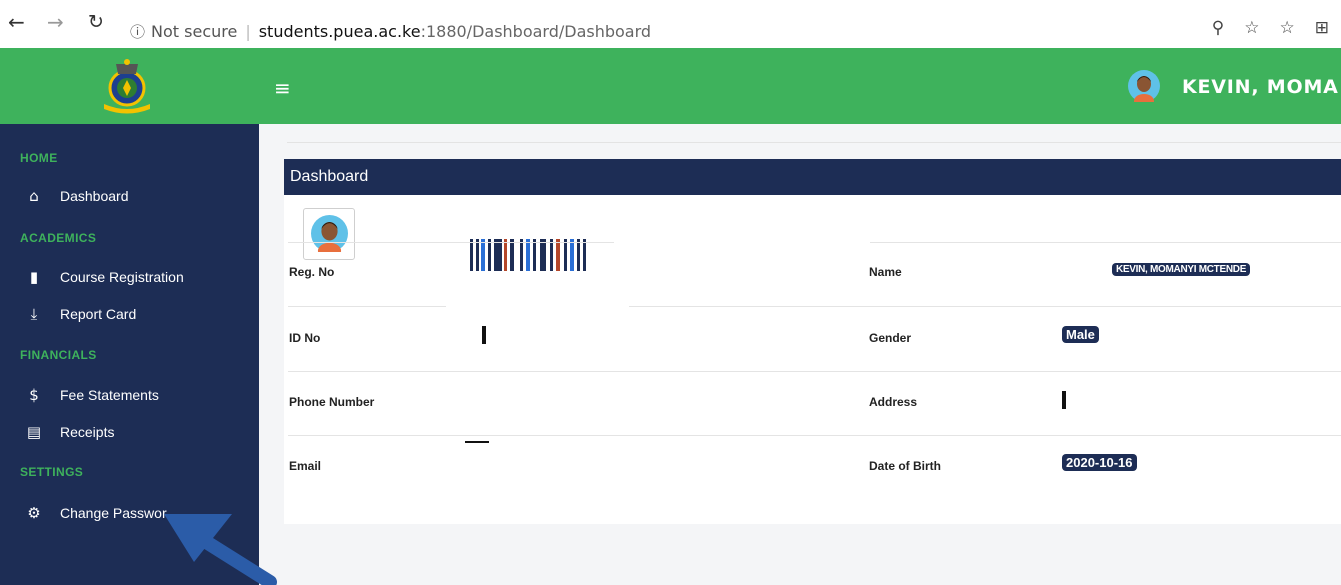 This screenshot has width=1341, height=585. What do you see at coordinates (893, 402) in the screenshot?
I see `address-label: Address` at bounding box center [893, 402].